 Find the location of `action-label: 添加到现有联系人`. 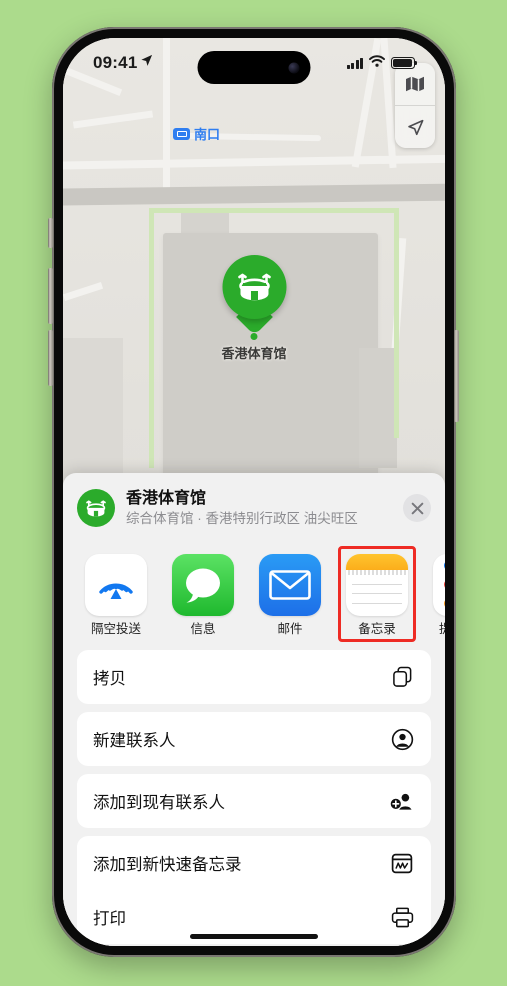

action-label: 添加到现有联系人 is located at coordinates (159, 803).